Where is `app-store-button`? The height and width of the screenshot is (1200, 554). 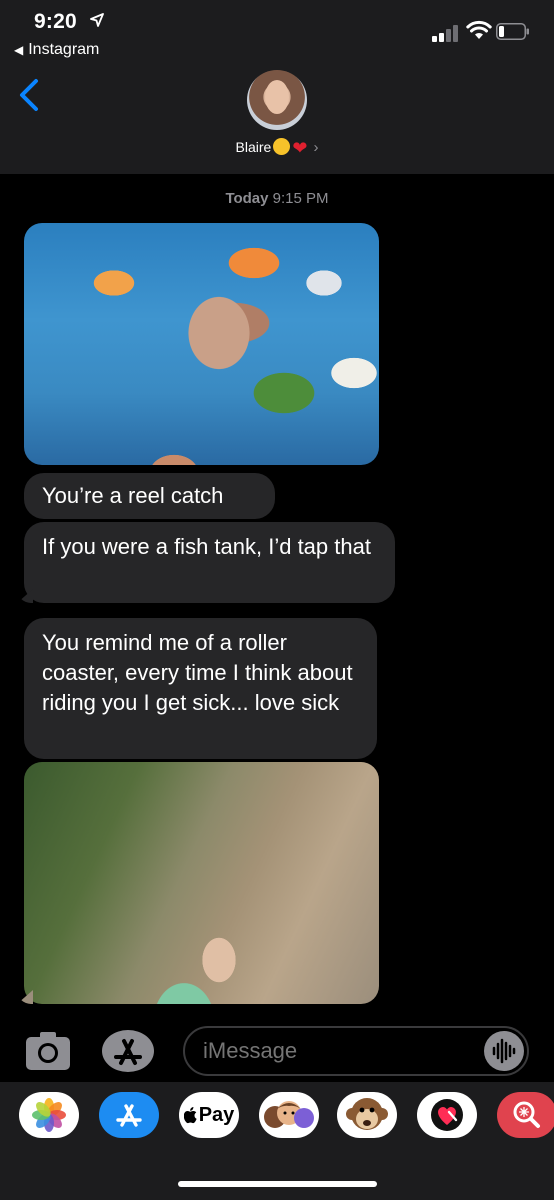 app-store-button is located at coordinates (128, 1051).